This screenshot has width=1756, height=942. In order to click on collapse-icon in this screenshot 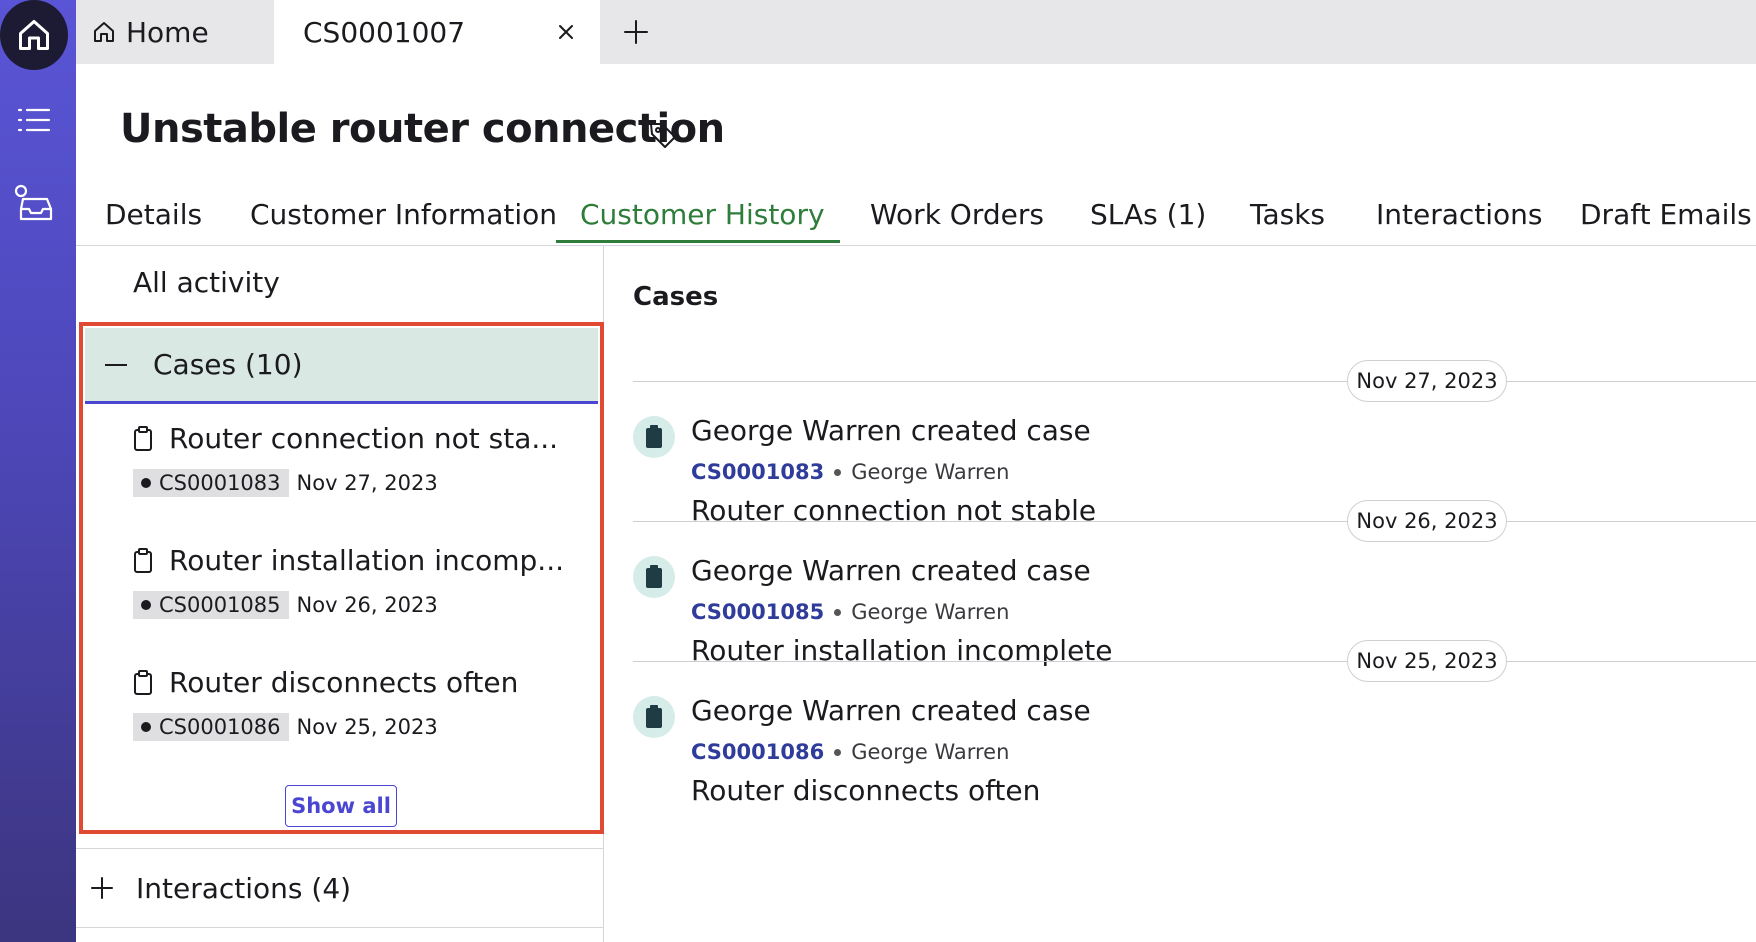, I will do `click(116, 364)`.